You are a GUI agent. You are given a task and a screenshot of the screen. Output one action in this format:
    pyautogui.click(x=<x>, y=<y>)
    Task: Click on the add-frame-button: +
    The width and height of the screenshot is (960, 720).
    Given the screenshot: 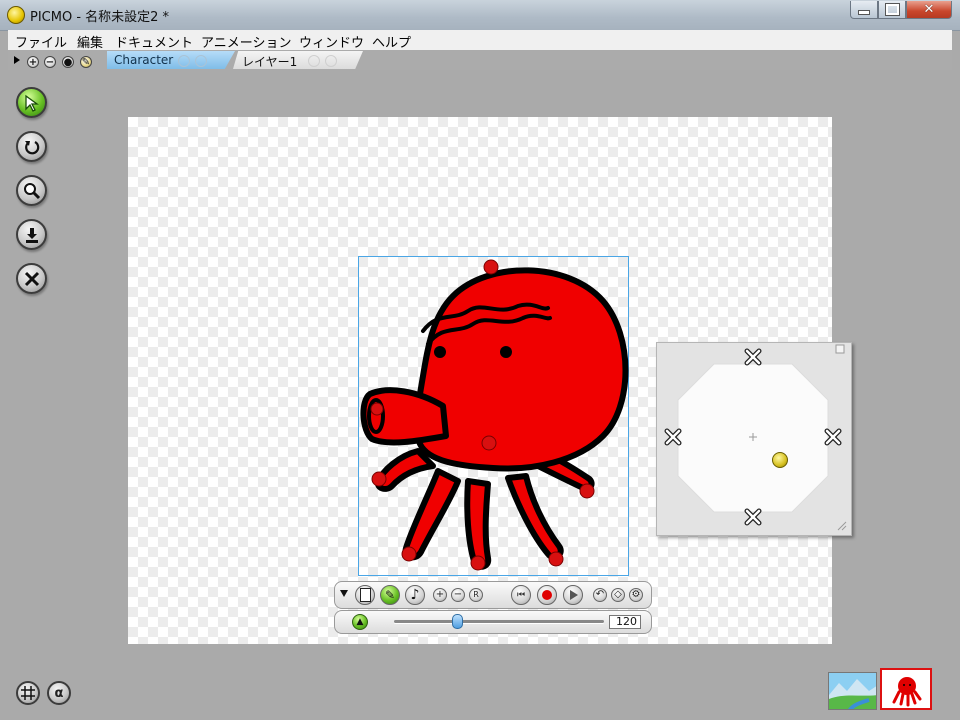 What is the action you would take?
    pyautogui.click(x=440, y=595)
    